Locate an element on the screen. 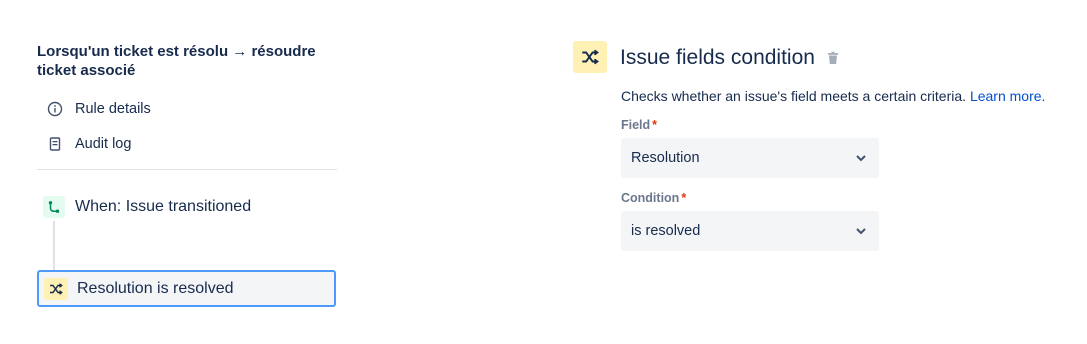  nav-item-rule-details: Rule details is located at coordinates (94, 109).